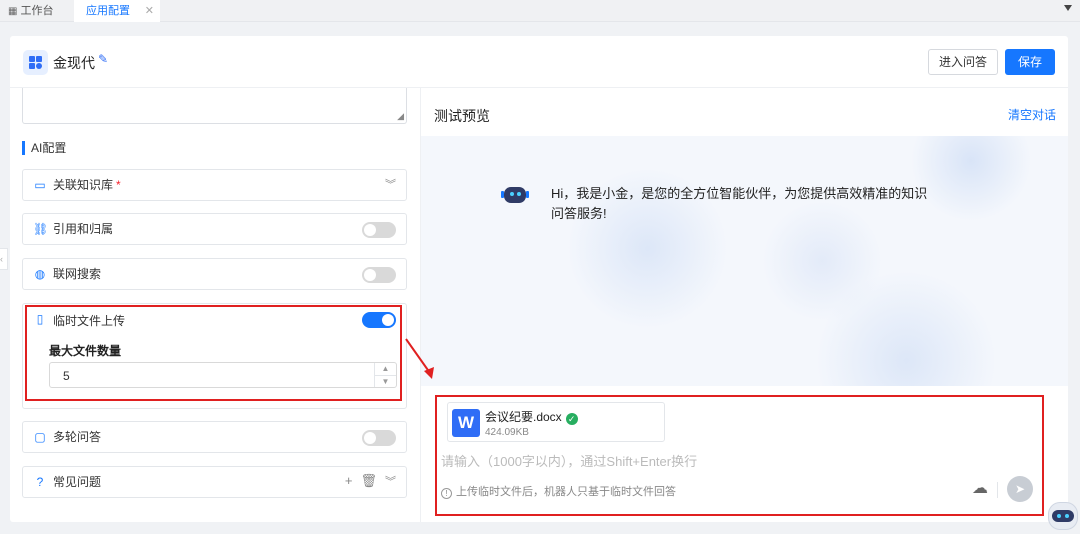 The width and height of the screenshot is (1080, 534). What do you see at coordinates (1068, 8) in the screenshot?
I see `chevron-down-icon` at bounding box center [1068, 8].